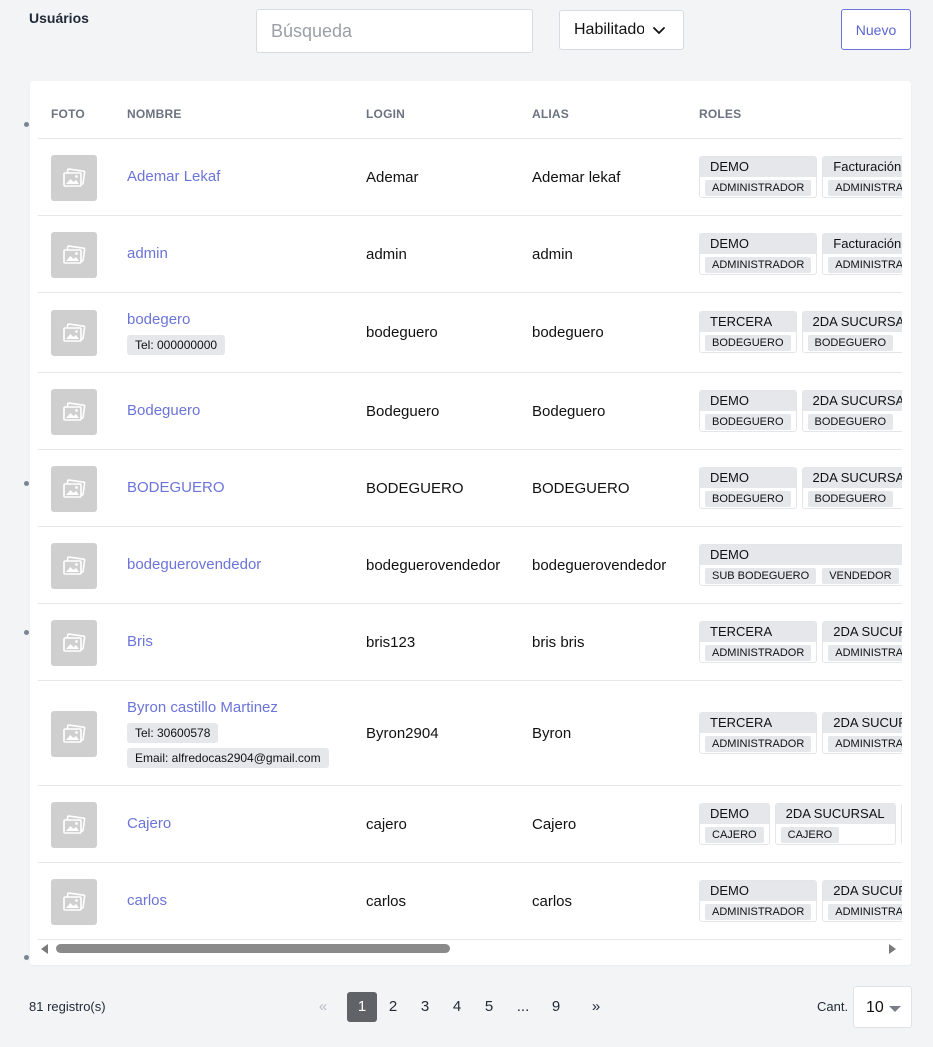 This screenshot has width=933, height=1047. I want to click on pagination-prev: «, so click(323, 1007).